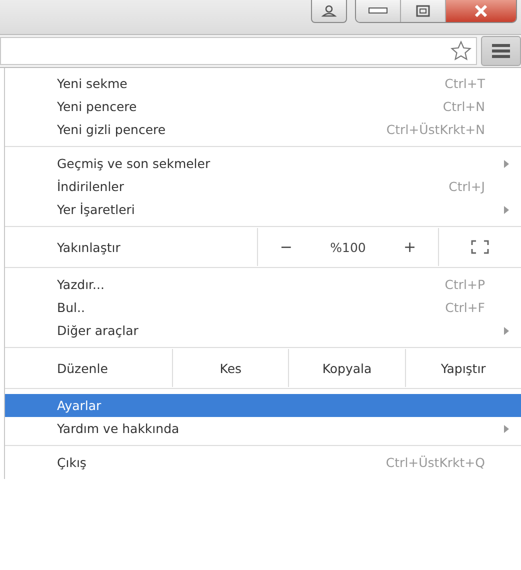 The width and height of the screenshot is (521, 570). Describe the element at coordinates (263, 209) in the screenshot. I see `menu-item: Yer İşaretleri` at that location.